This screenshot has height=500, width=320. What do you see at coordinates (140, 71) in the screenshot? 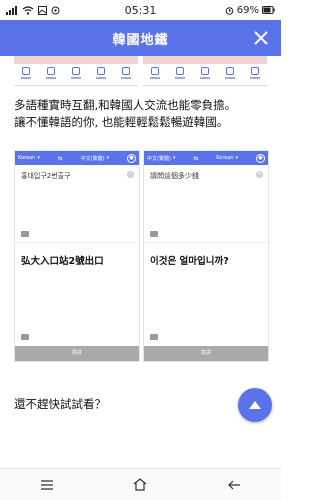
I see `app-preview-images` at bounding box center [140, 71].